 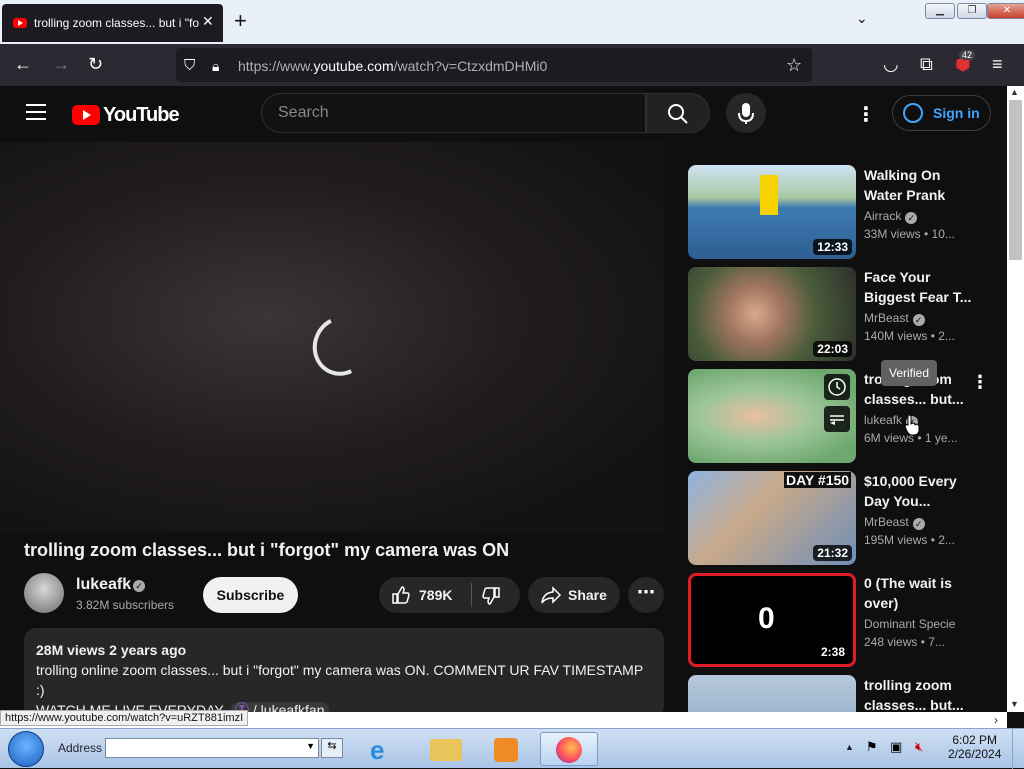 I want to click on thumbnail-figure, so click(x=769, y=195).